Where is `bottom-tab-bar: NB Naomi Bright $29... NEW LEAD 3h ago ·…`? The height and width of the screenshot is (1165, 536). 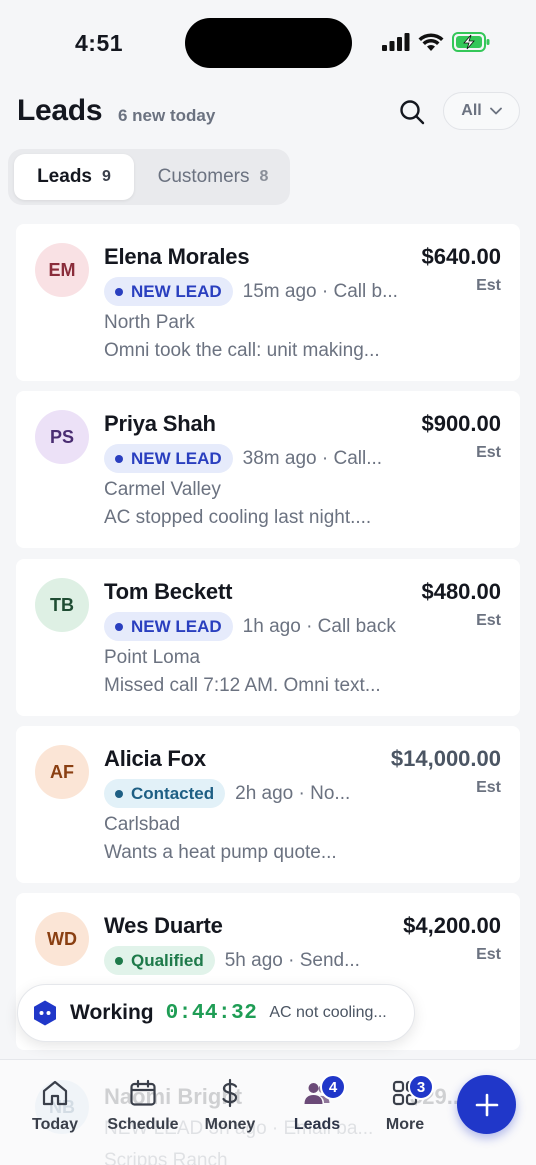
bottom-tab-bar: NB Naomi Bright $29... NEW LEAD 3h ago ·… is located at coordinates (268, 1112).